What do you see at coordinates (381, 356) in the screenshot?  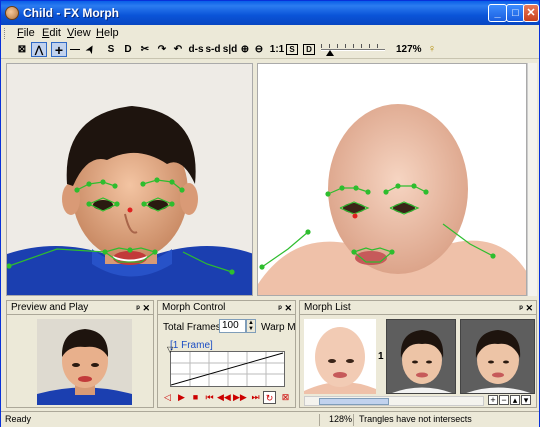 I see `thumbnail-number: 1` at bounding box center [381, 356].